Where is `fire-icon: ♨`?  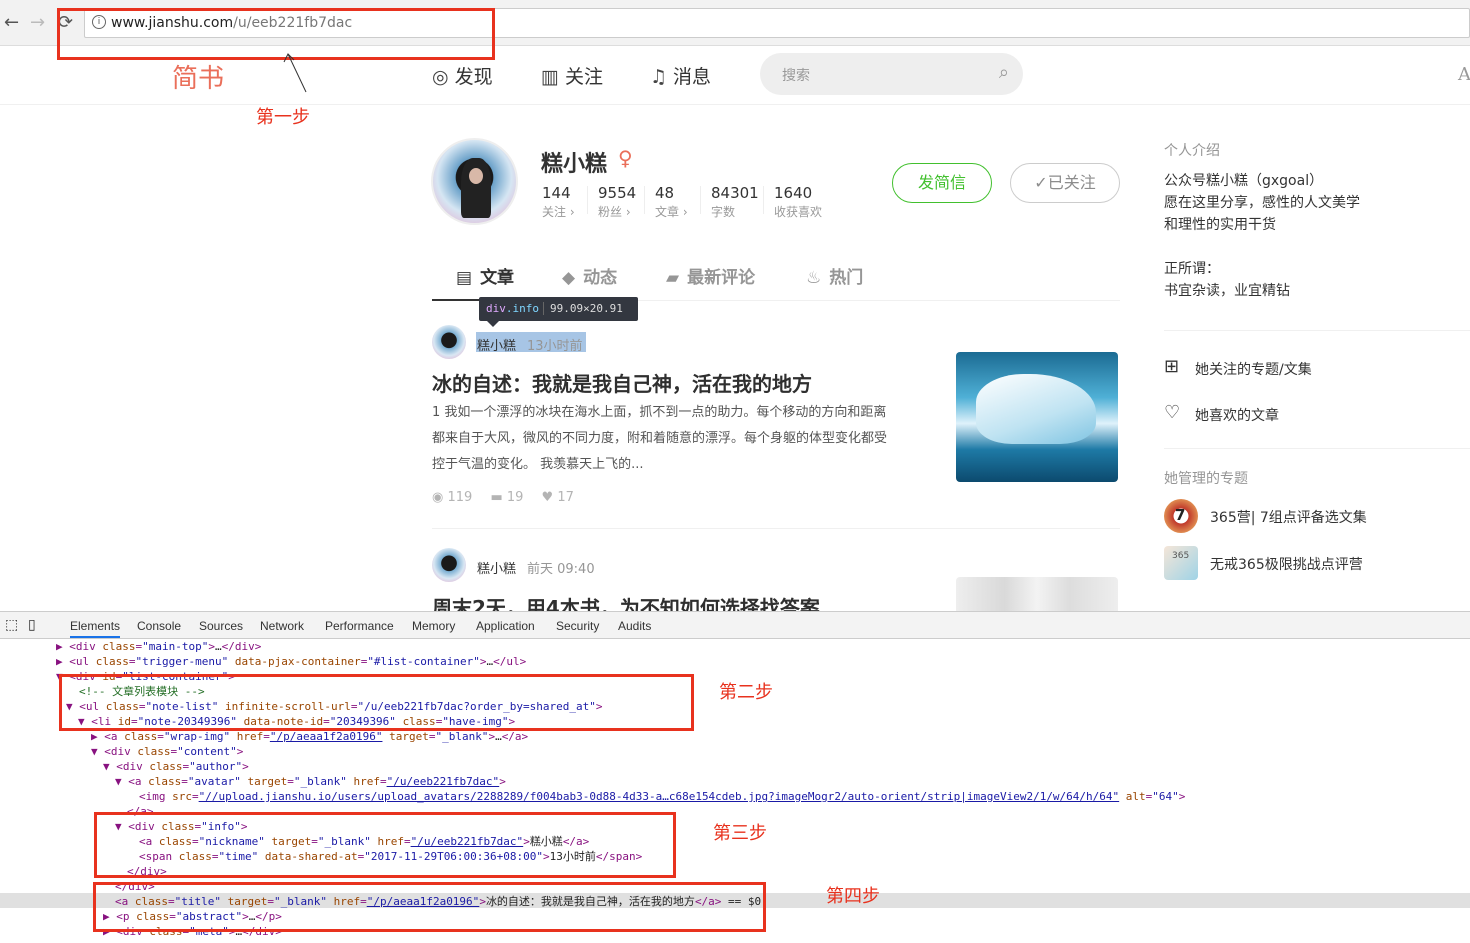 fire-icon: ♨ is located at coordinates (814, 278).